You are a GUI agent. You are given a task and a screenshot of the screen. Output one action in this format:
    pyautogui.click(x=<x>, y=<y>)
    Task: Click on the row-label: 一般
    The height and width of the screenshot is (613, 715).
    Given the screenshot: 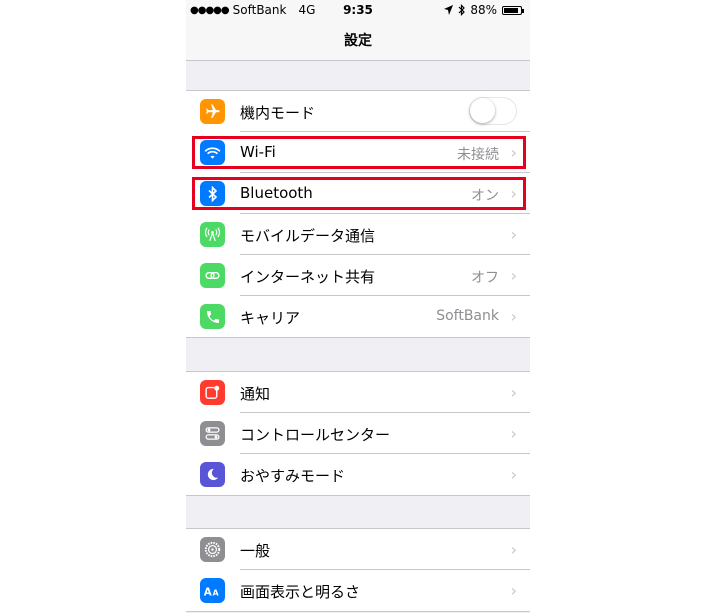 What is the action you would take?
    pyautogui.click(x=255, y=551)
    